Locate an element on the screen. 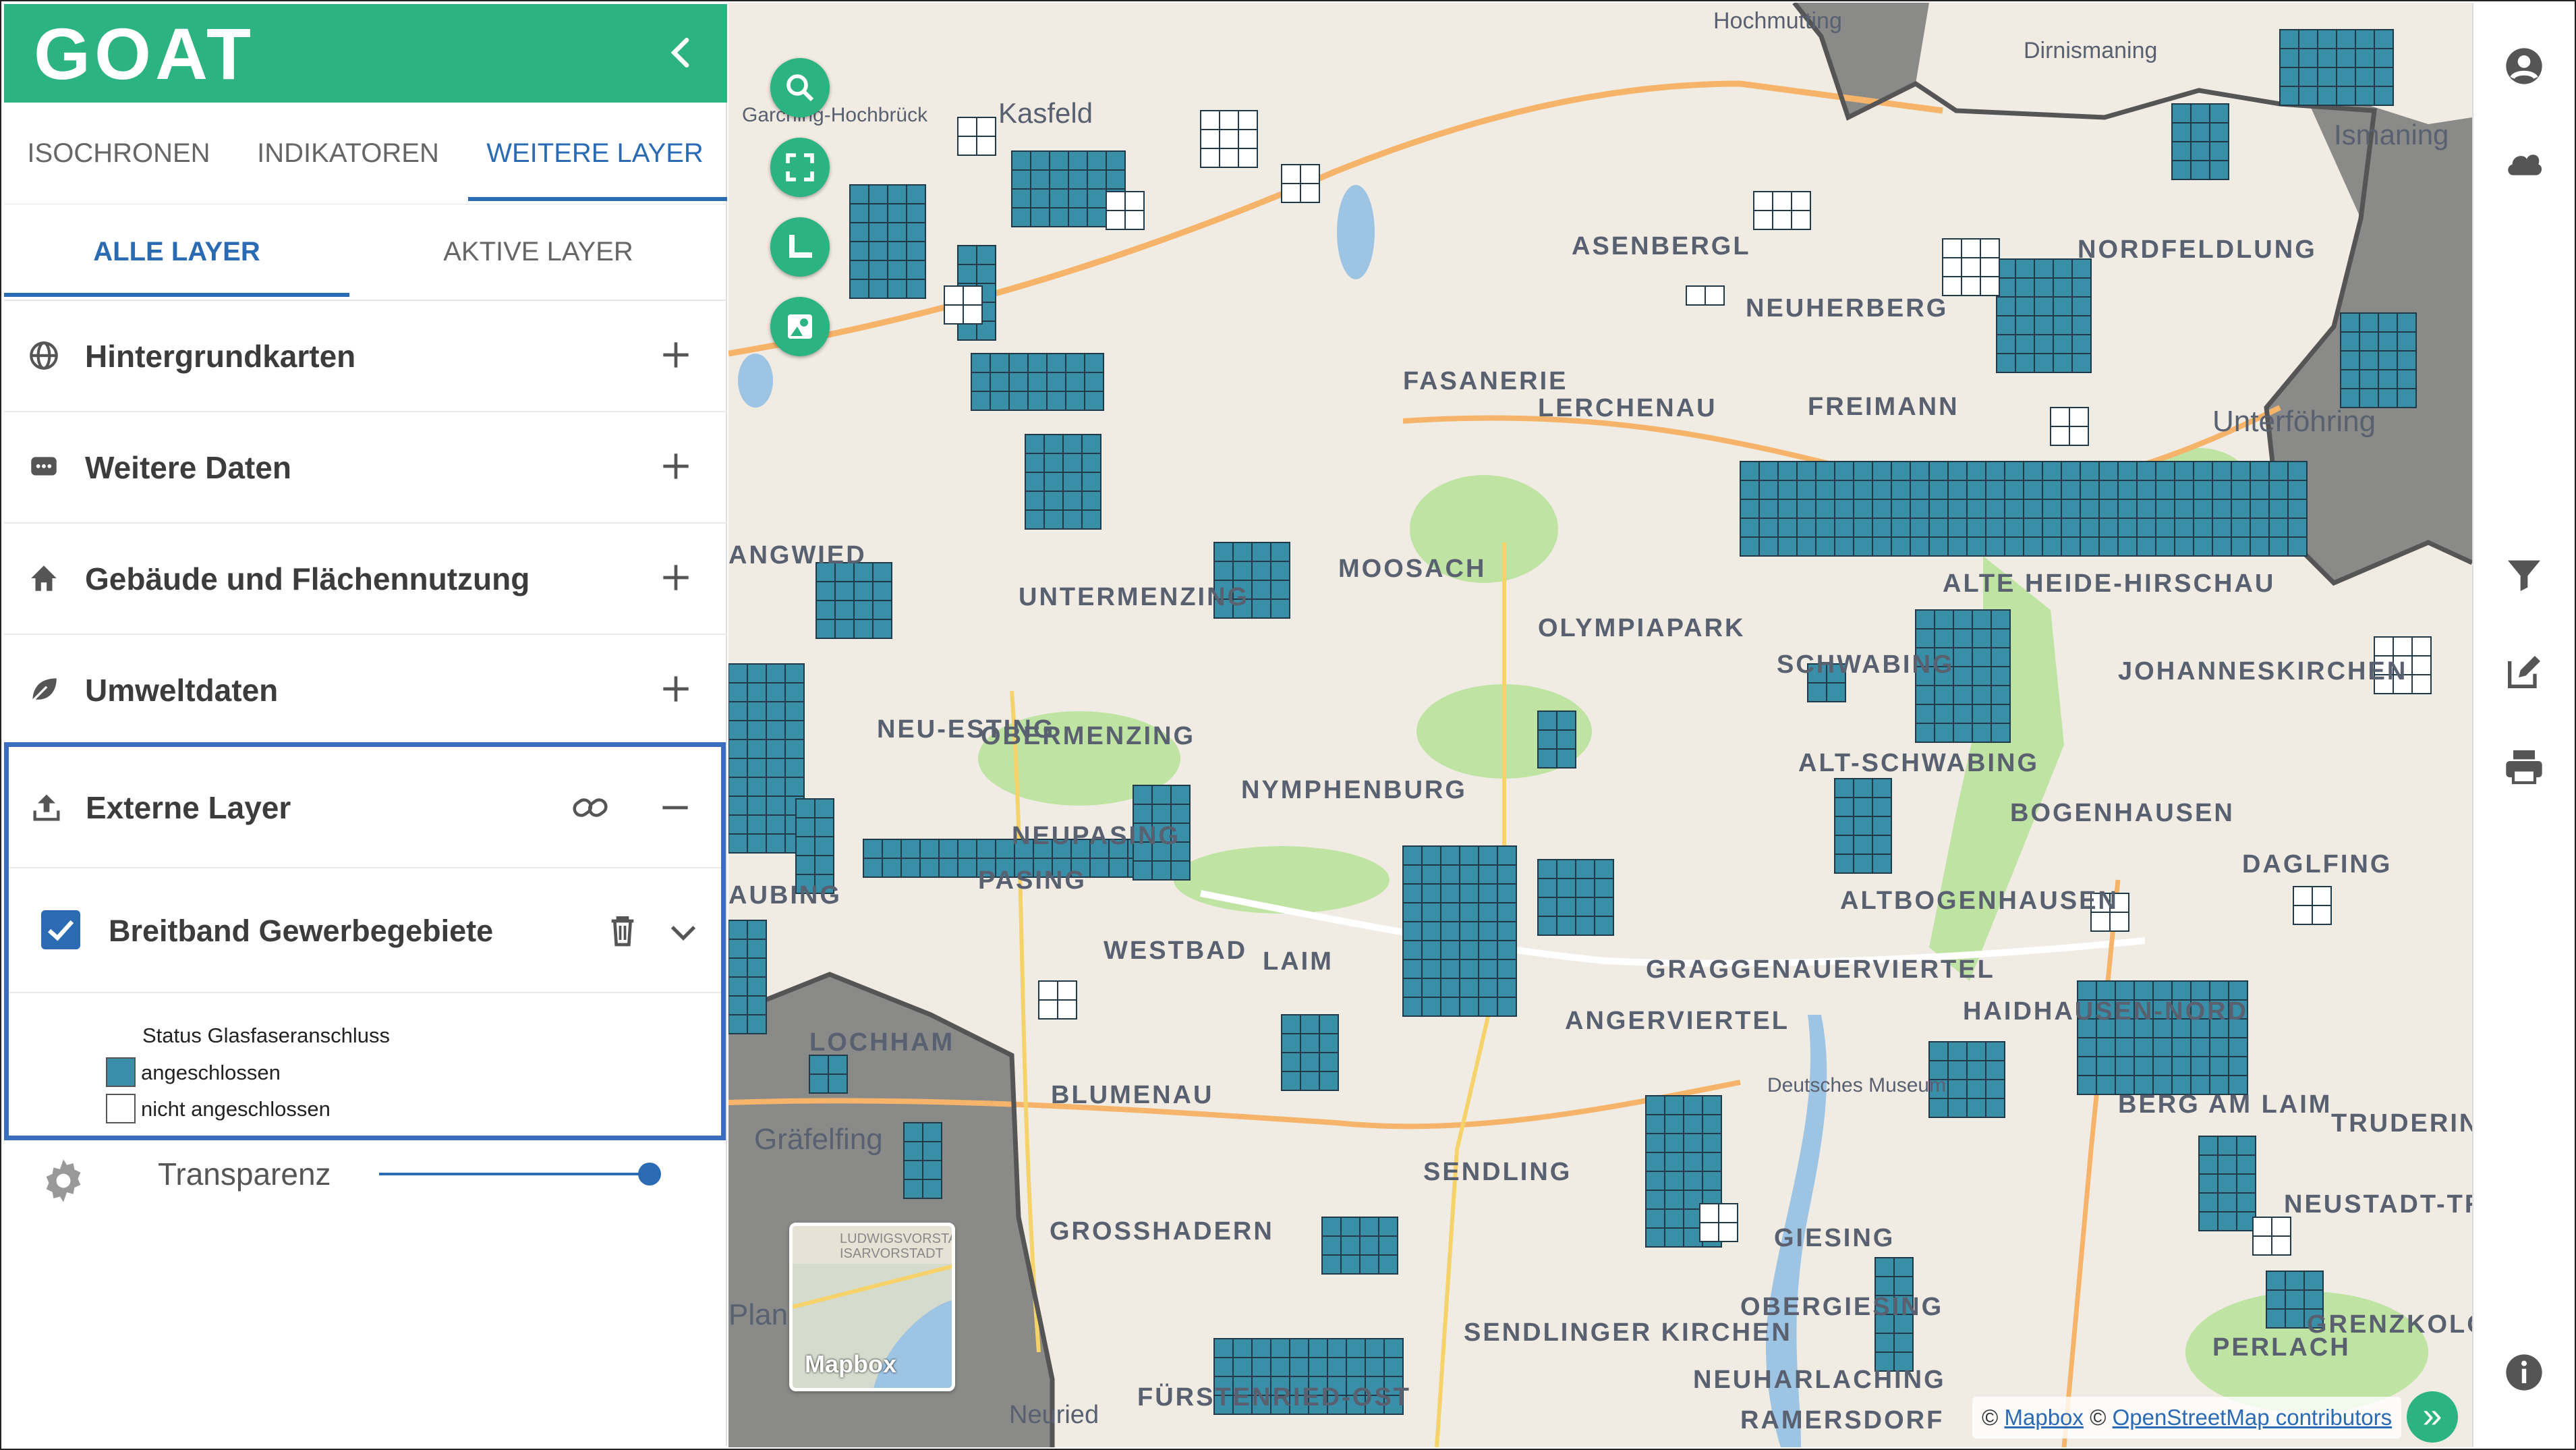 This screenshot has height=1450, width=2576. layer-group-hintergrundkarten: Hintergrundkarten is located at coordinates (365, 356).